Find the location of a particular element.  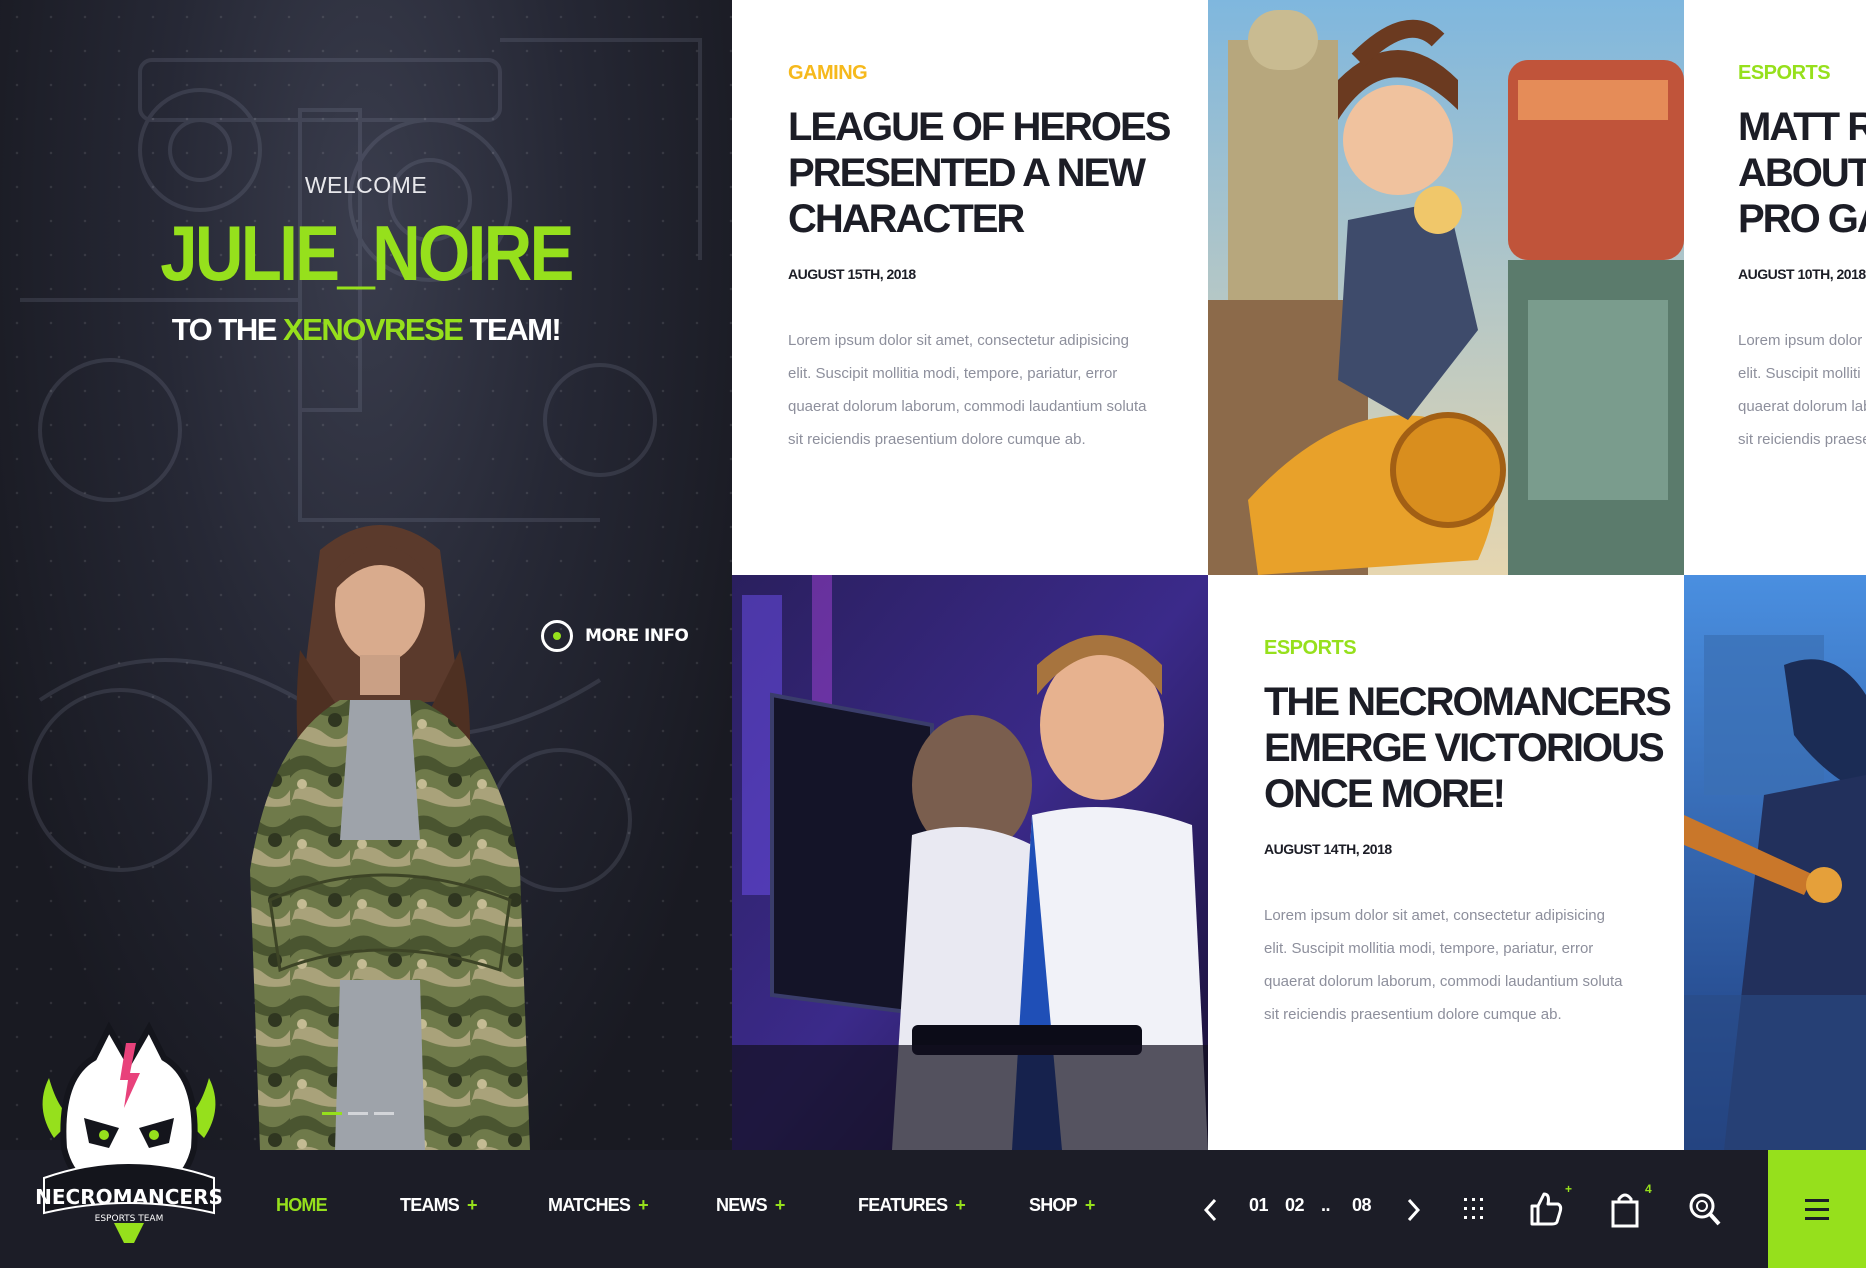

logo-subtitle: ESPORTS TEAM is located at coordinates (129, 1219).